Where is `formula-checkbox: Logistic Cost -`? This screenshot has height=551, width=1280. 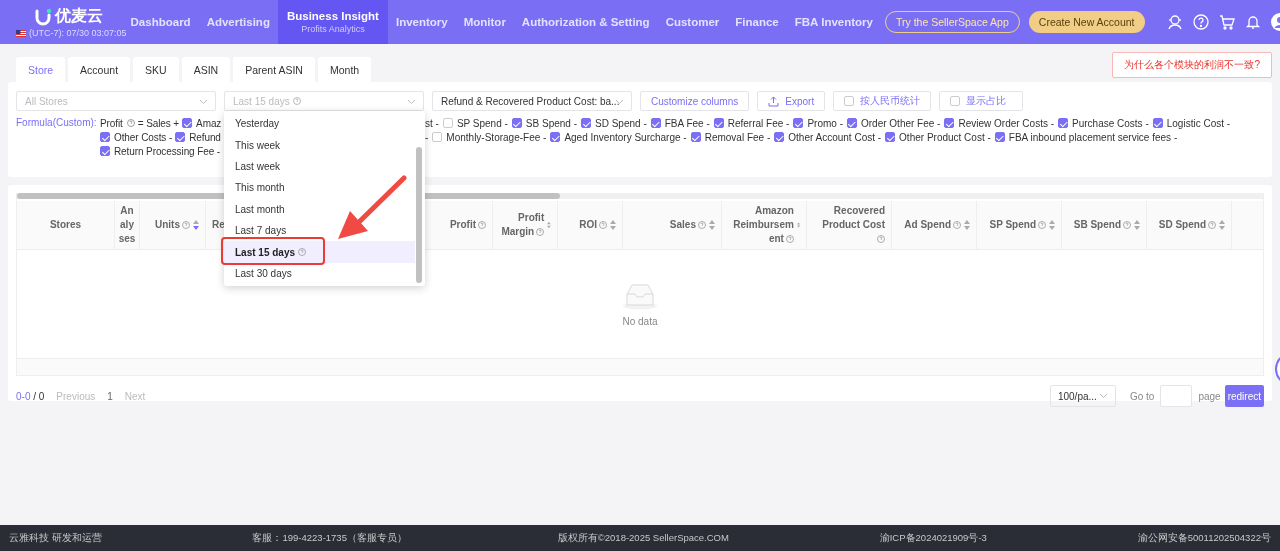
formula-checkbox: Logistic Cost - is located at coordinates (1191, 123).